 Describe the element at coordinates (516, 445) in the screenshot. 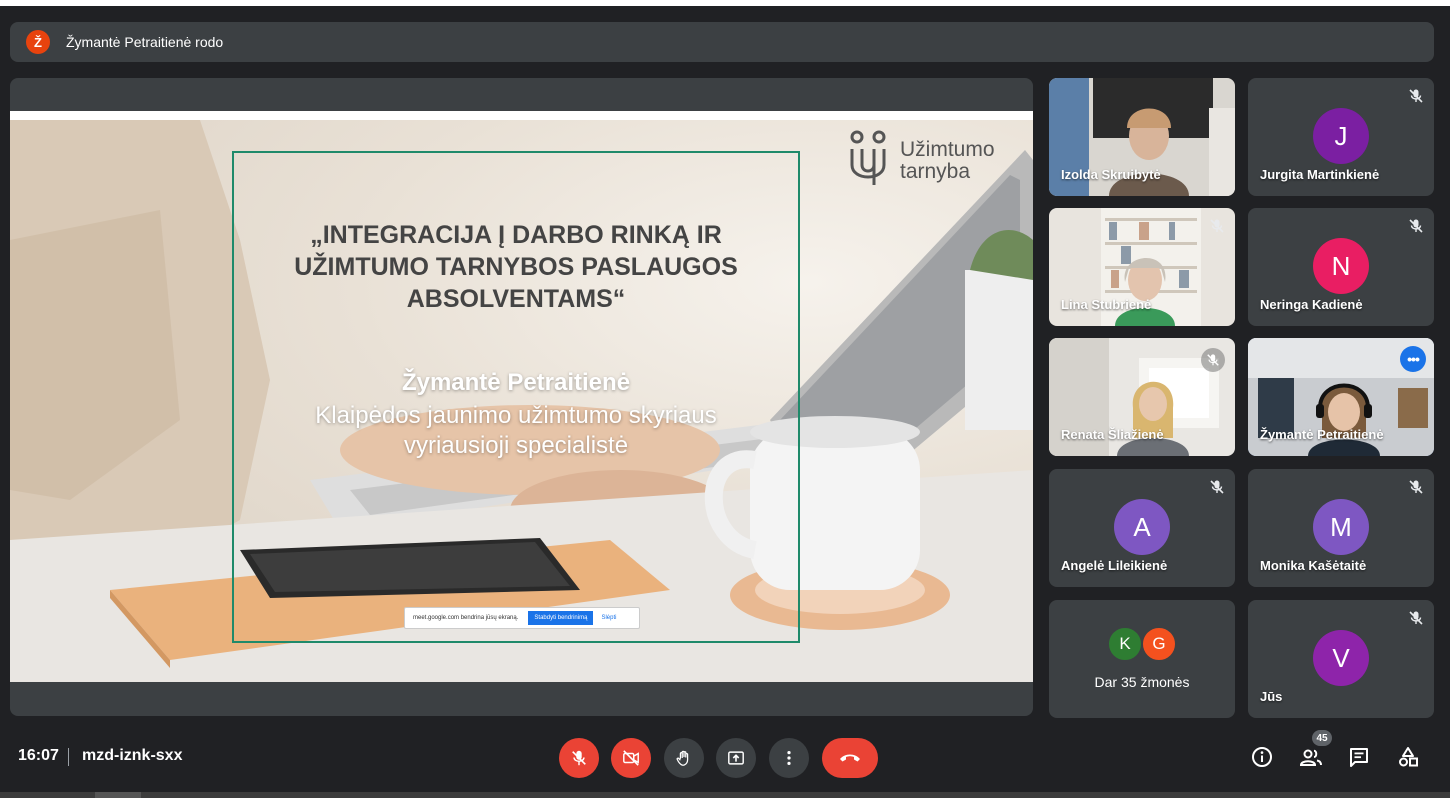

I see `slide-role-line: vyriausioji specialistė` at that location.